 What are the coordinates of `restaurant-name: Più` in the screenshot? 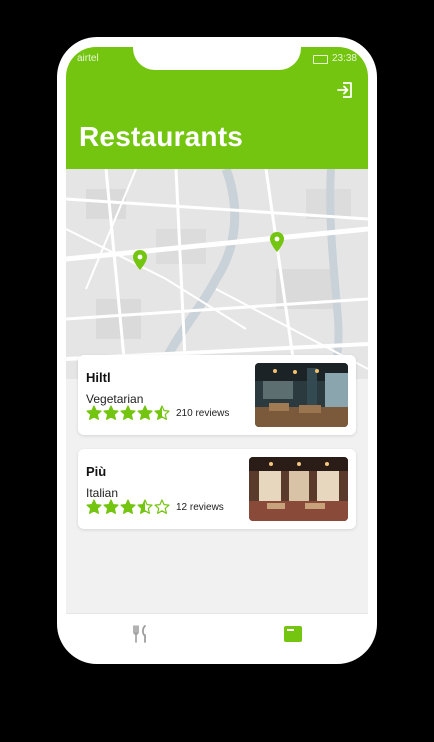 It's located at (96, 471).